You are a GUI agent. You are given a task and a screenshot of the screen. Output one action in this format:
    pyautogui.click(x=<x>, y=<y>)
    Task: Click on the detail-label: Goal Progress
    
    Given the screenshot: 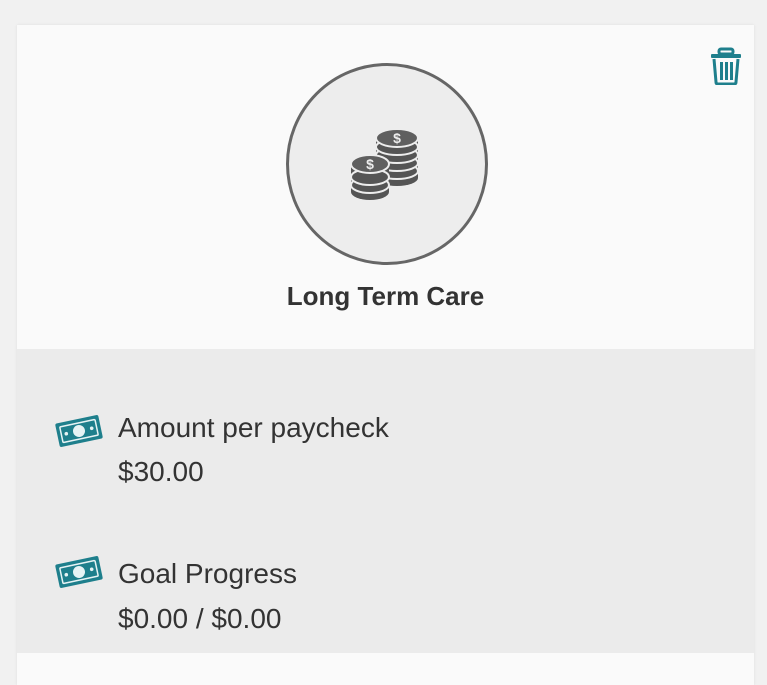 What is the action you would take?
    pyautogui.click(x=207, y=573)
    